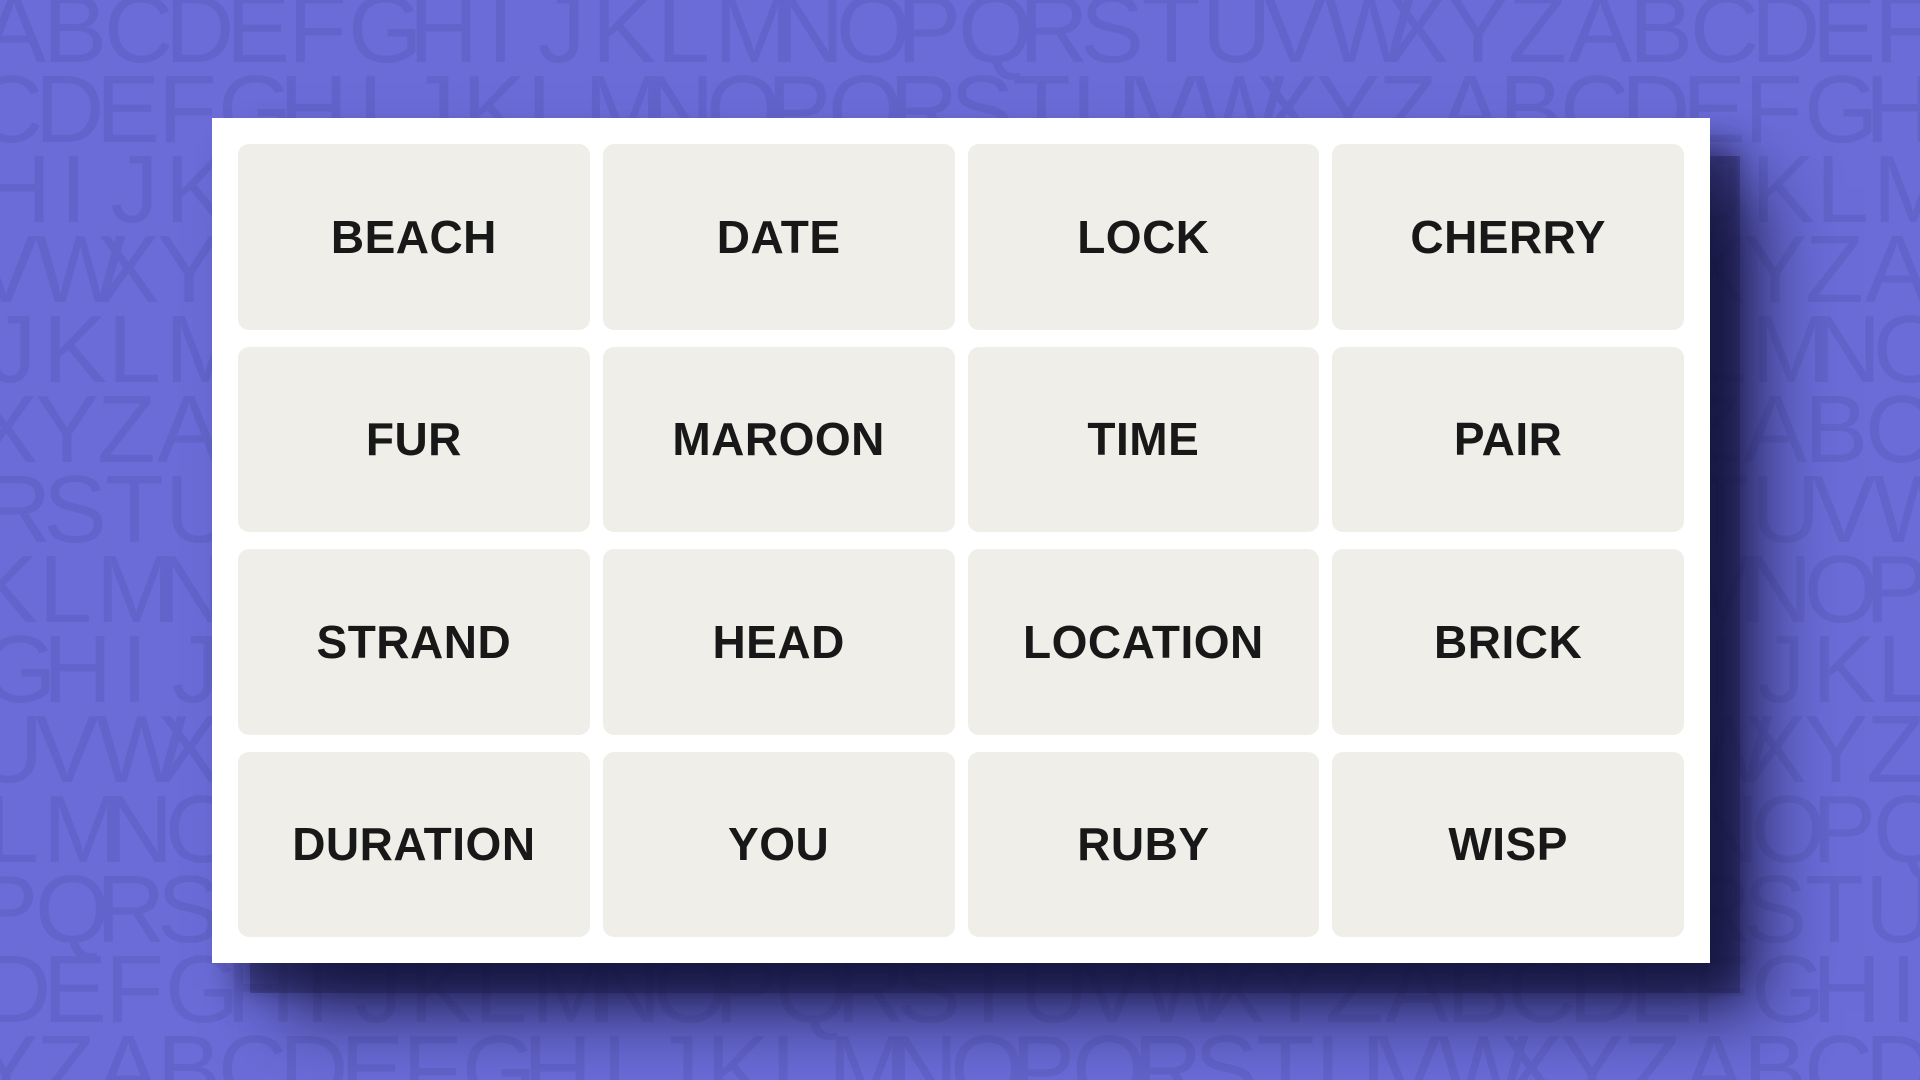 This screenshot has height=1080, width=1920. I want to click on word-tile: RUBY, so click(1143, 844).